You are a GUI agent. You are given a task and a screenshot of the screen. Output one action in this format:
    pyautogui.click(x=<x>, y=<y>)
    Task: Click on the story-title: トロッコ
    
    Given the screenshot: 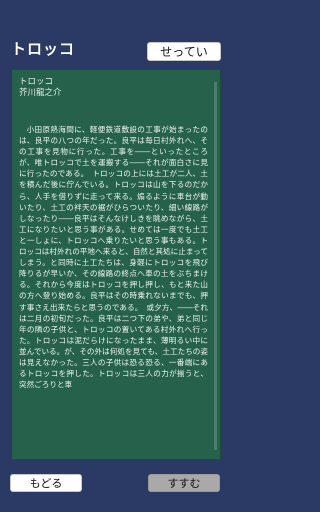 What is the action you would take?
    pyautogui.click(x=36, y=82)
    